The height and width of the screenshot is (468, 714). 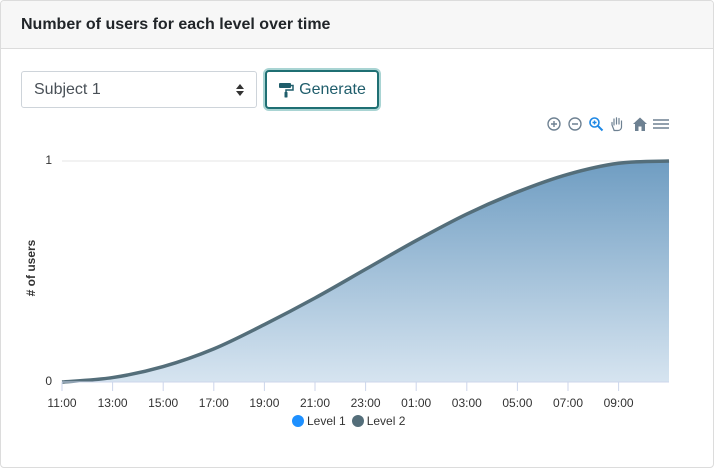 I want to click on controls-row: Subject 1 Generate, so click(x=200, y=89).